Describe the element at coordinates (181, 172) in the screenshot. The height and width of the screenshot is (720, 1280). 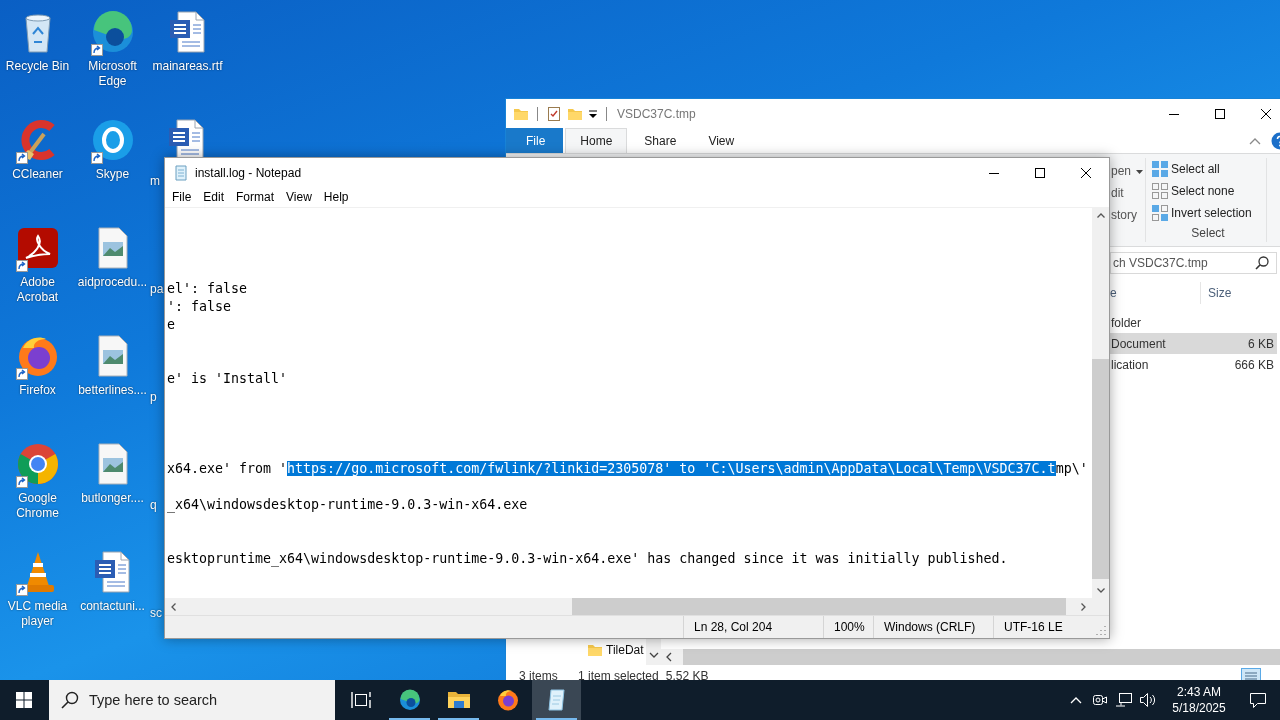
I see `notepad-icon` at that location.